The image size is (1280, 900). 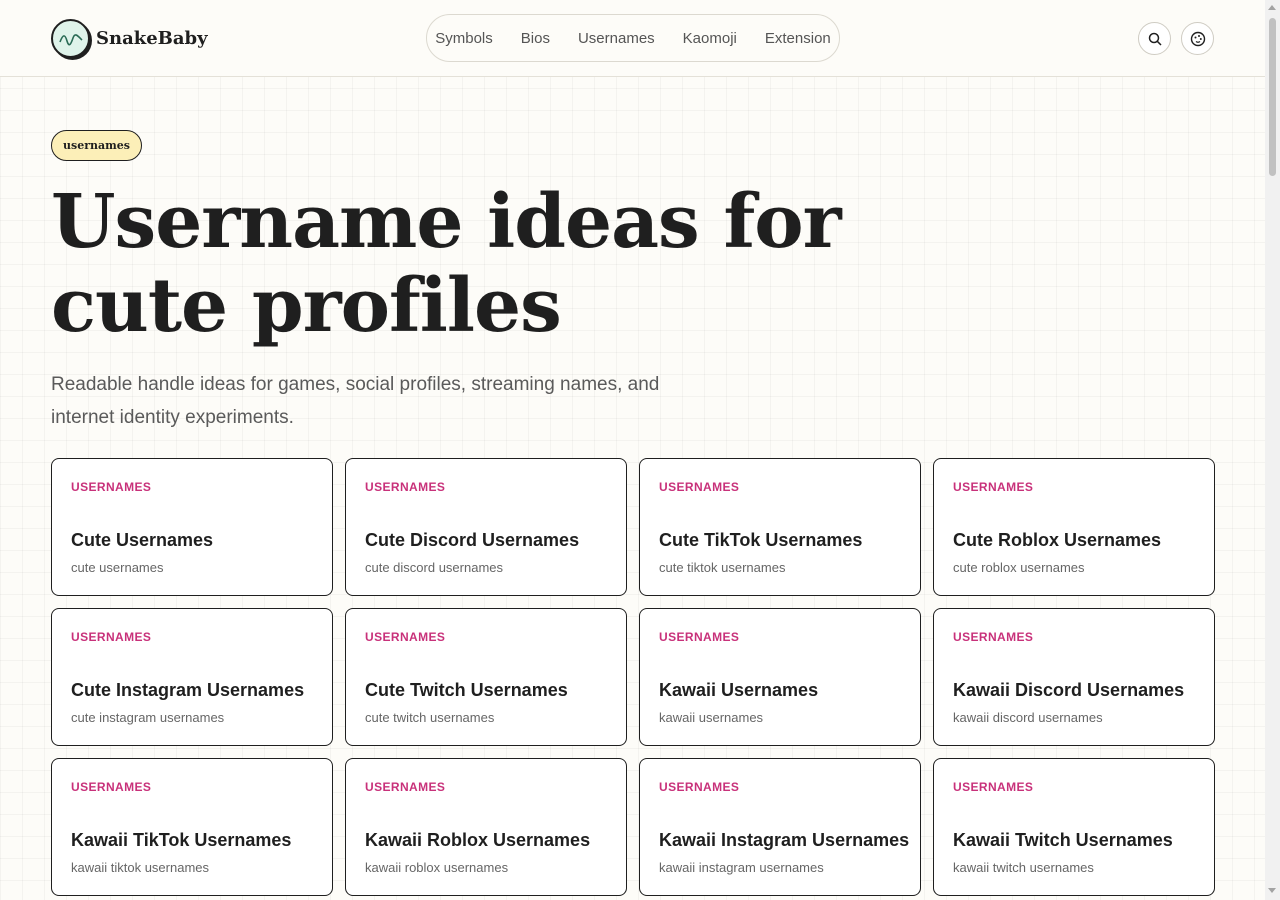 What do you see at coordinates (140, 867) in the screenshot?
I see `card-subtitle: kawaii tiktok usernames` at bounding box center [140, 867].